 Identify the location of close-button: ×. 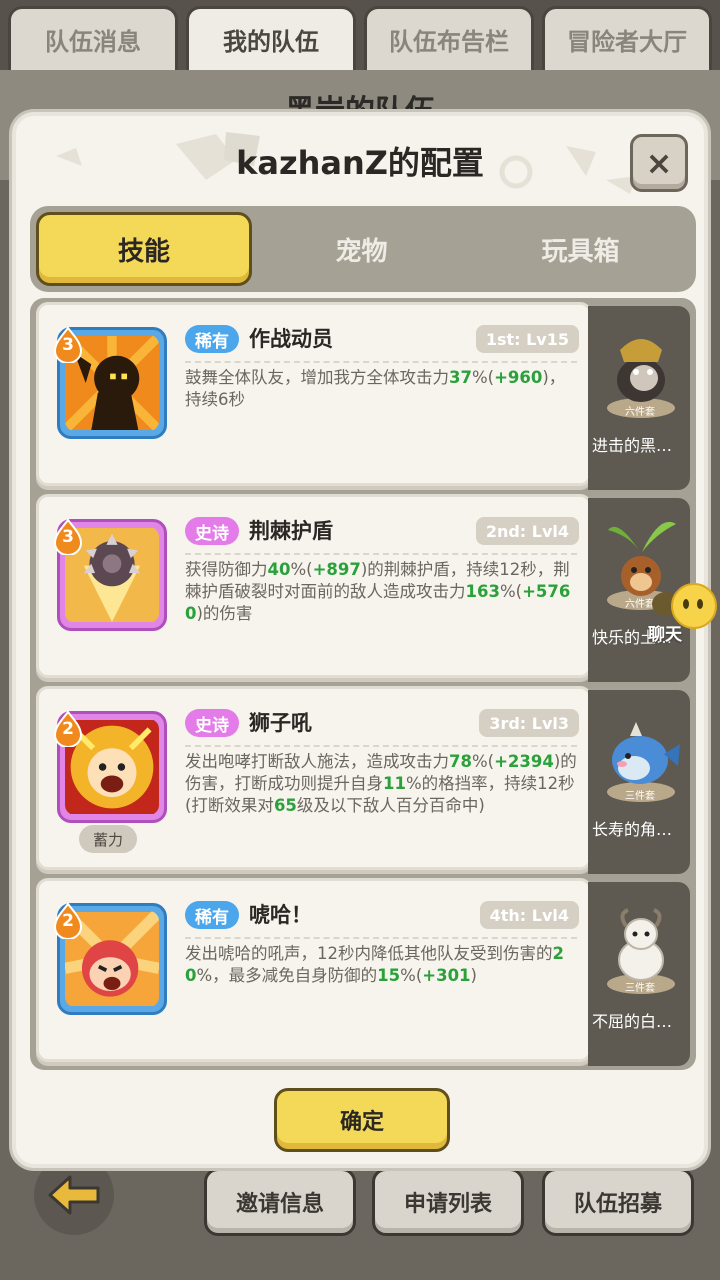
(659, 163).